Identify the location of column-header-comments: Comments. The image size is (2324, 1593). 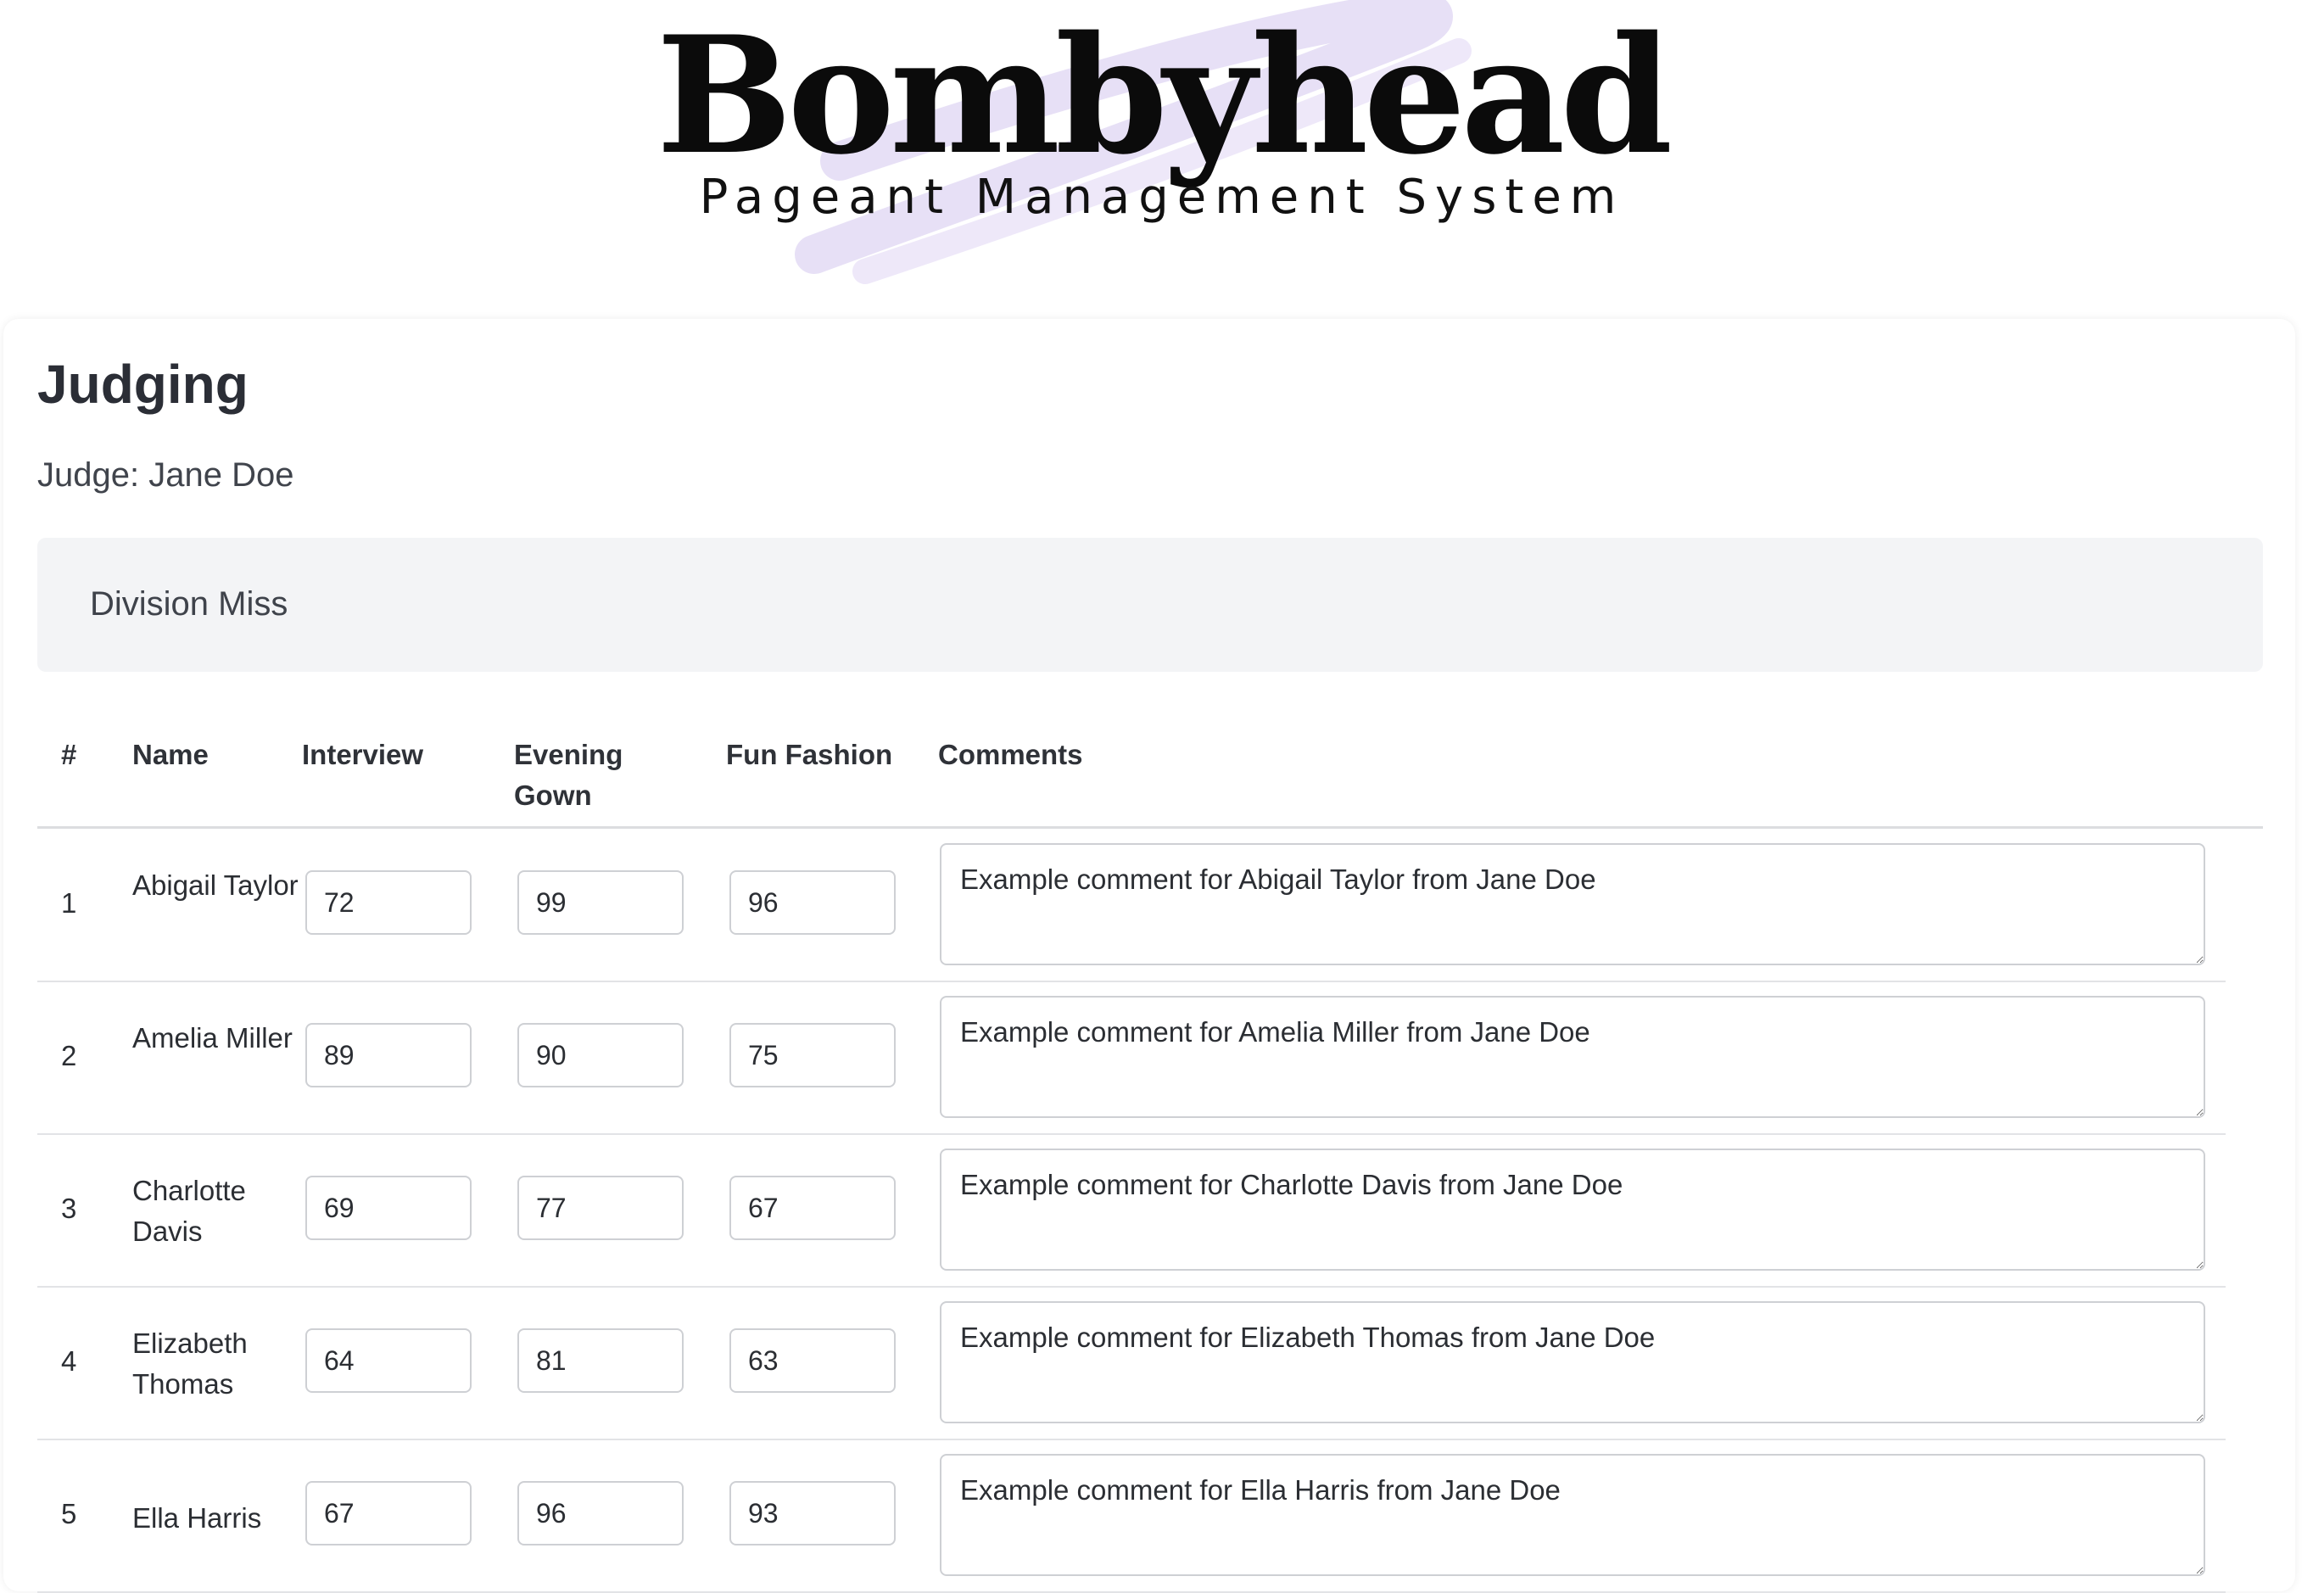
(1010, 754).